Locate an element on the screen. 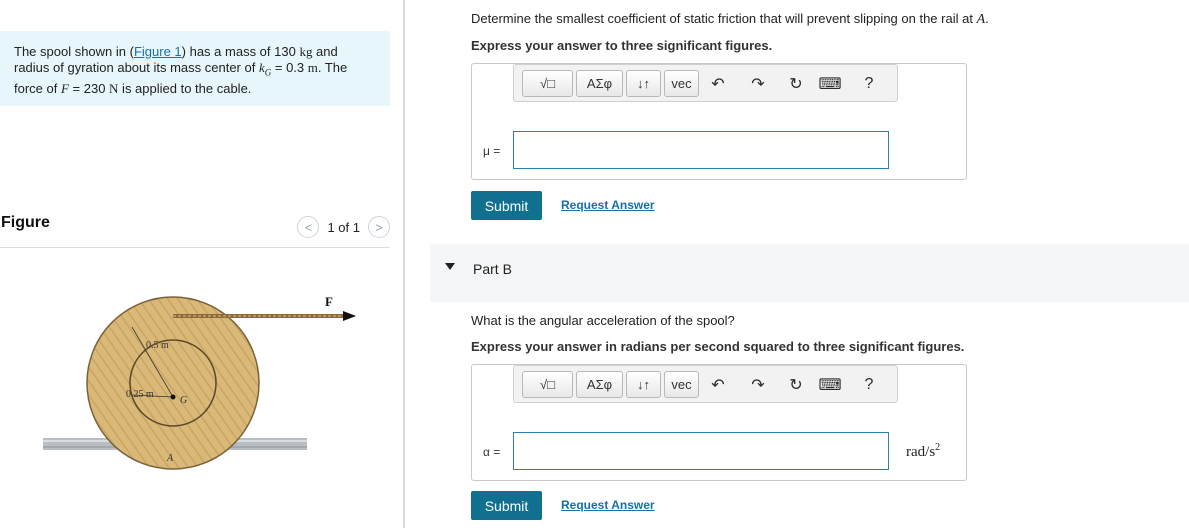 The height and width of the screenshot is (528, 1189). mu-input is located at coordinates (701, 150).